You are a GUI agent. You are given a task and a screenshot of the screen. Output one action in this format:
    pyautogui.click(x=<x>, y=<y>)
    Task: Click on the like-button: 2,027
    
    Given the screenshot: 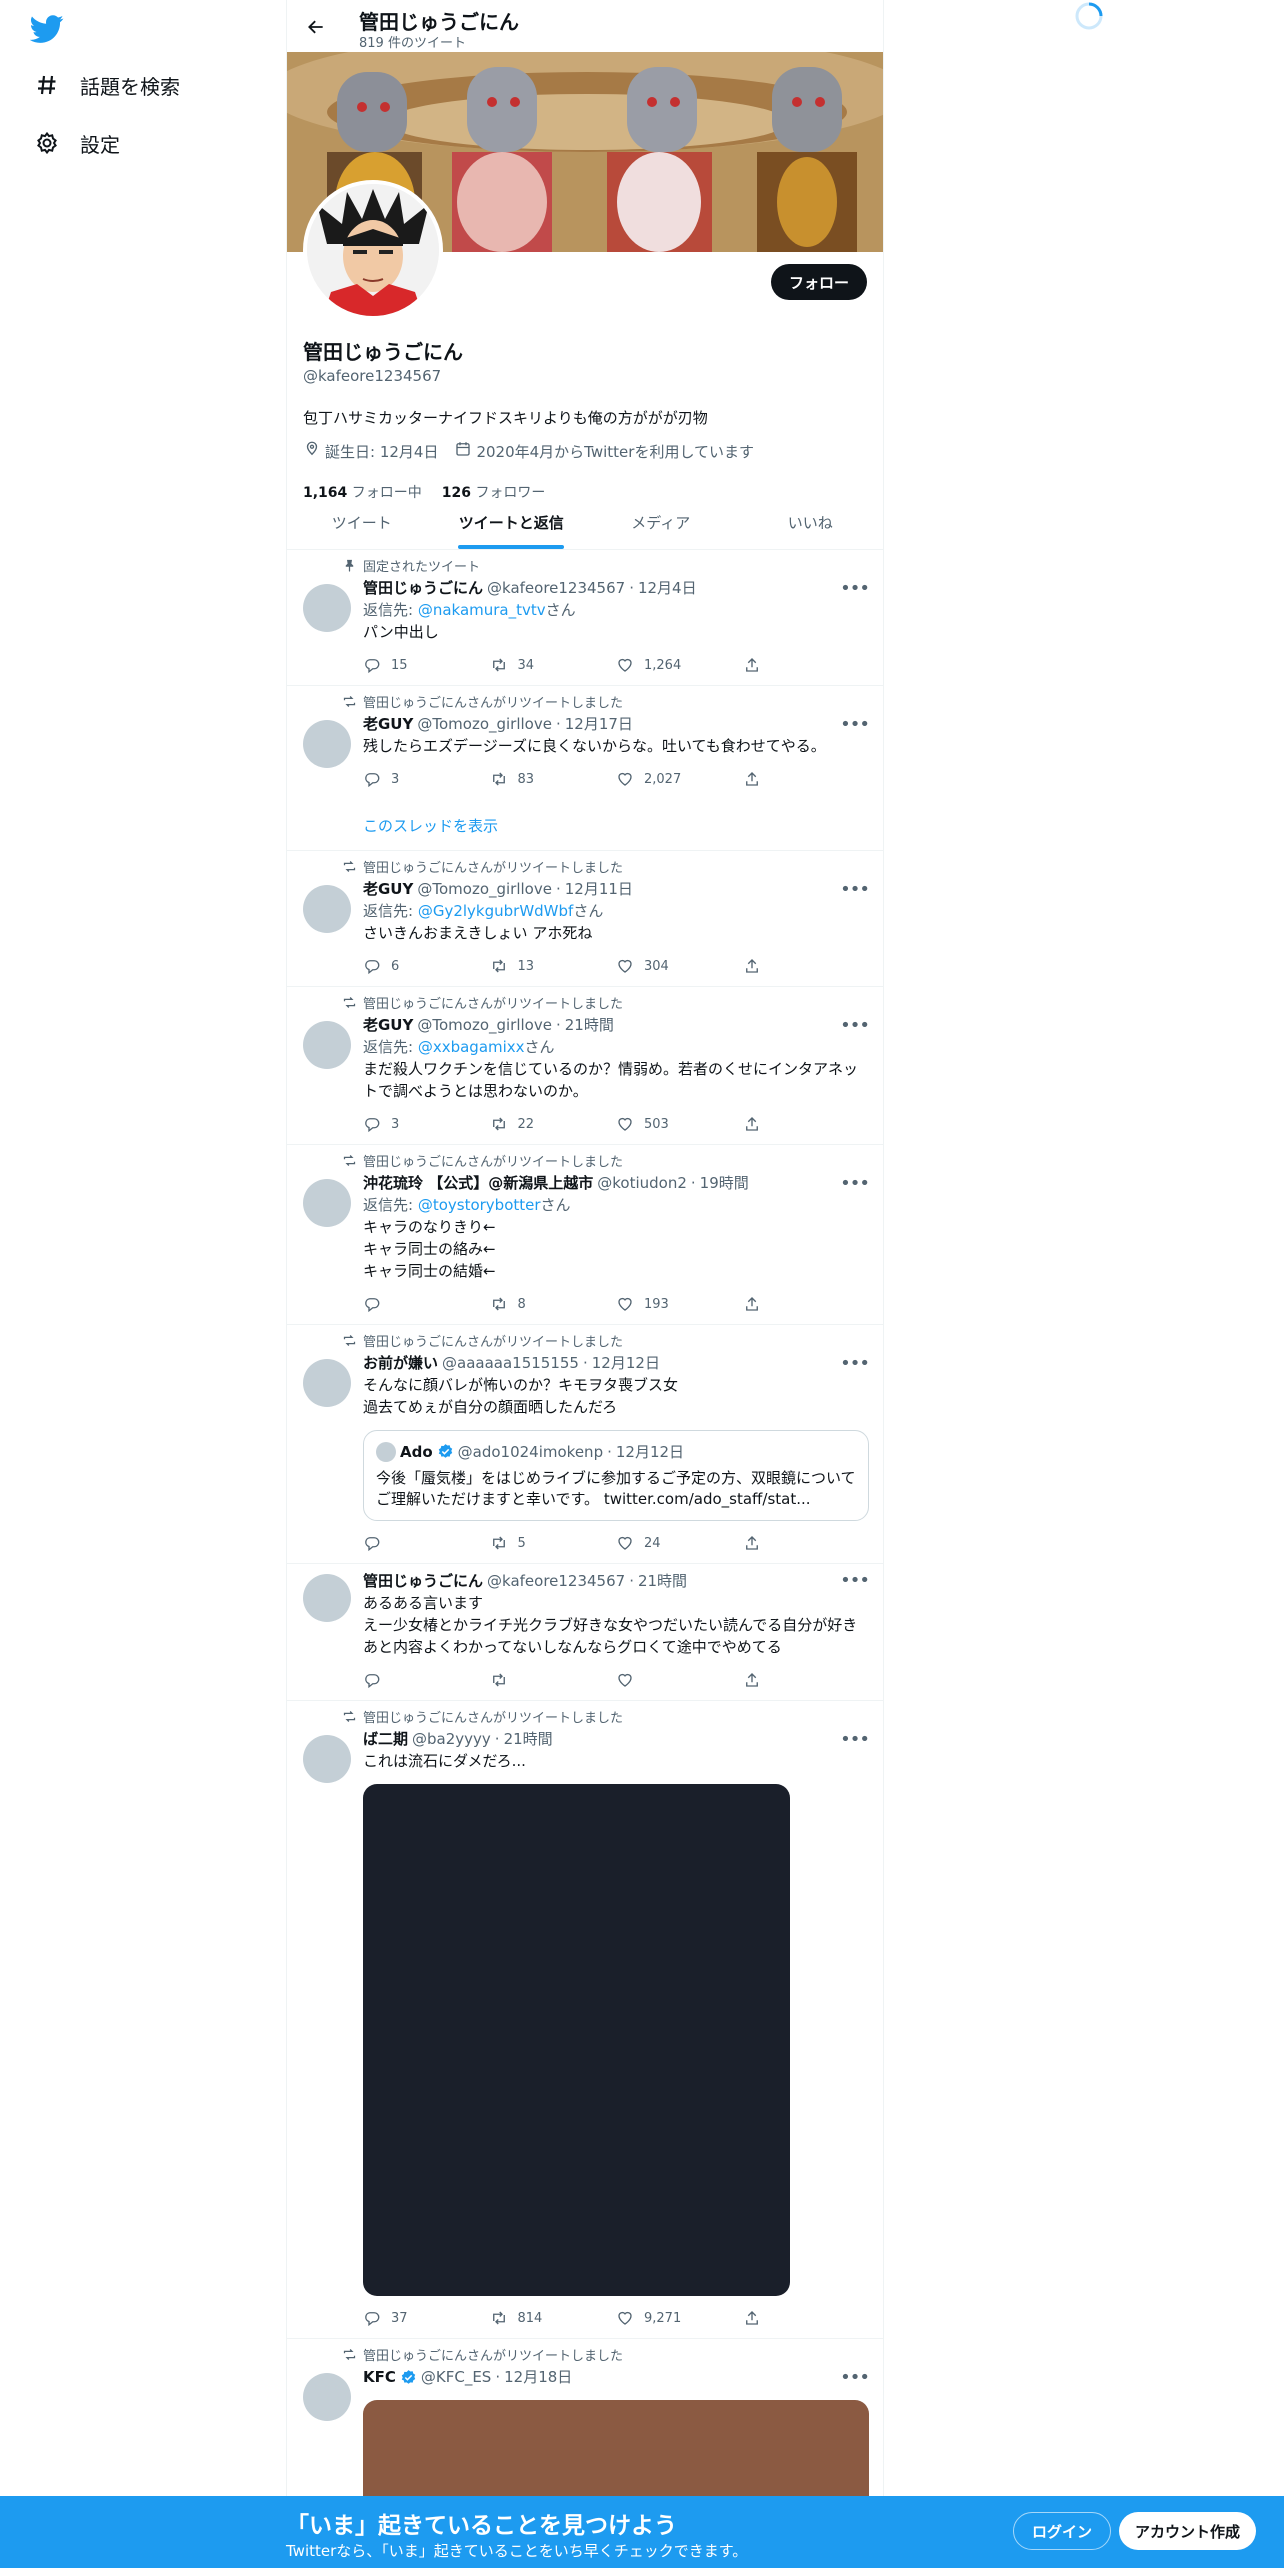 What is the action you would take?
    pyautogui.click(x=679, y=779)
    